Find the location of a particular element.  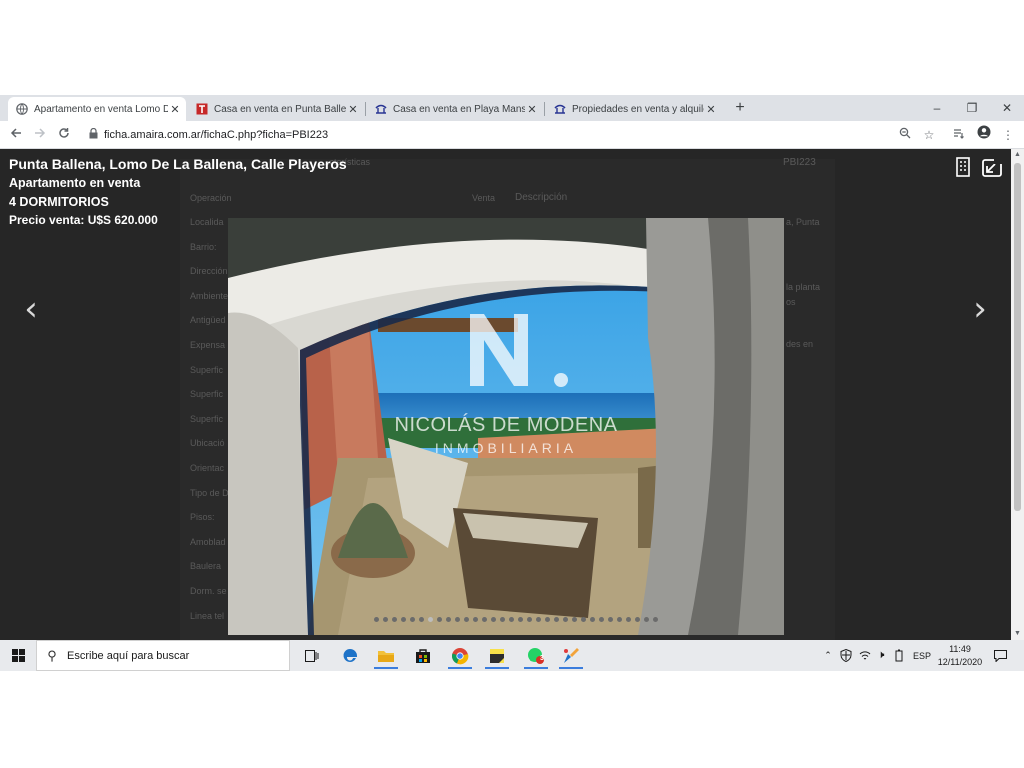

store-button is located at coordinates (423, 655).